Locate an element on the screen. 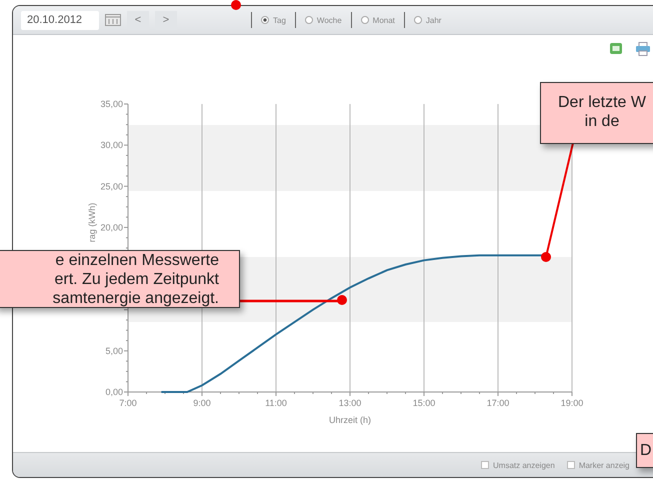 The image size is (653, 481). spreadsheet-icon is located at coordinates (616, 48).